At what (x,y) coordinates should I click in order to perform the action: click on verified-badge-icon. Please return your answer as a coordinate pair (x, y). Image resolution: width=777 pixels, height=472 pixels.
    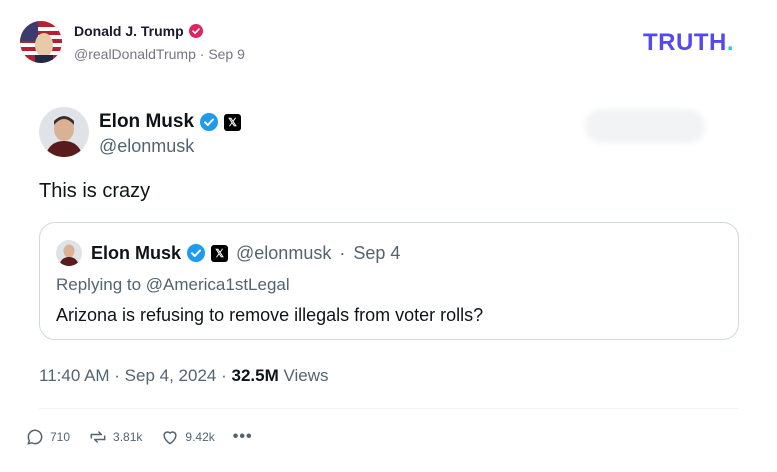
    Looking at the image, I should click on (195, 31).